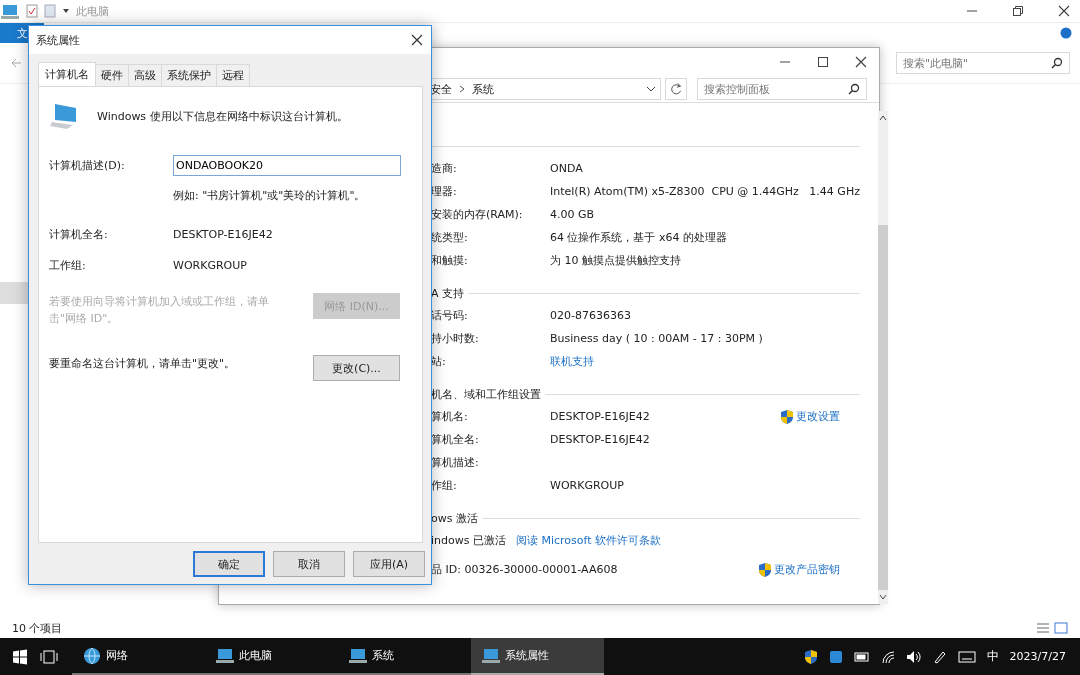 The image size is (1080, 675). I want to click on taskbar-label: 网络, so click(117, 655).